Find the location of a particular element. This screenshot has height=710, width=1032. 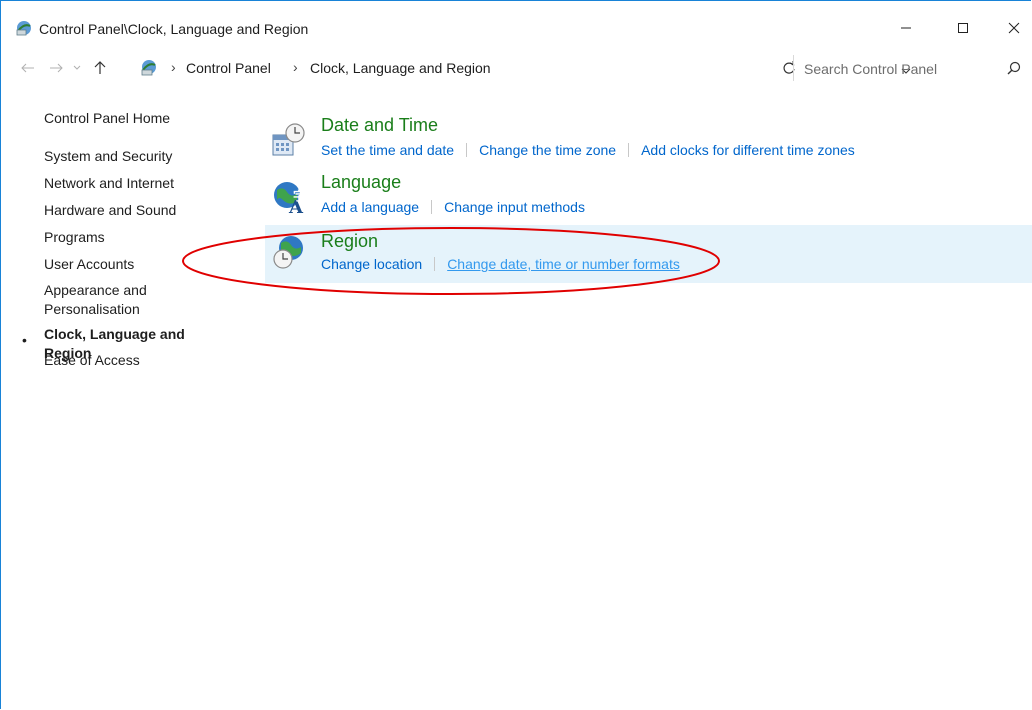

link-change-date-time-number-formats: Change date, time or number formats is located at coordinates (563, 264).